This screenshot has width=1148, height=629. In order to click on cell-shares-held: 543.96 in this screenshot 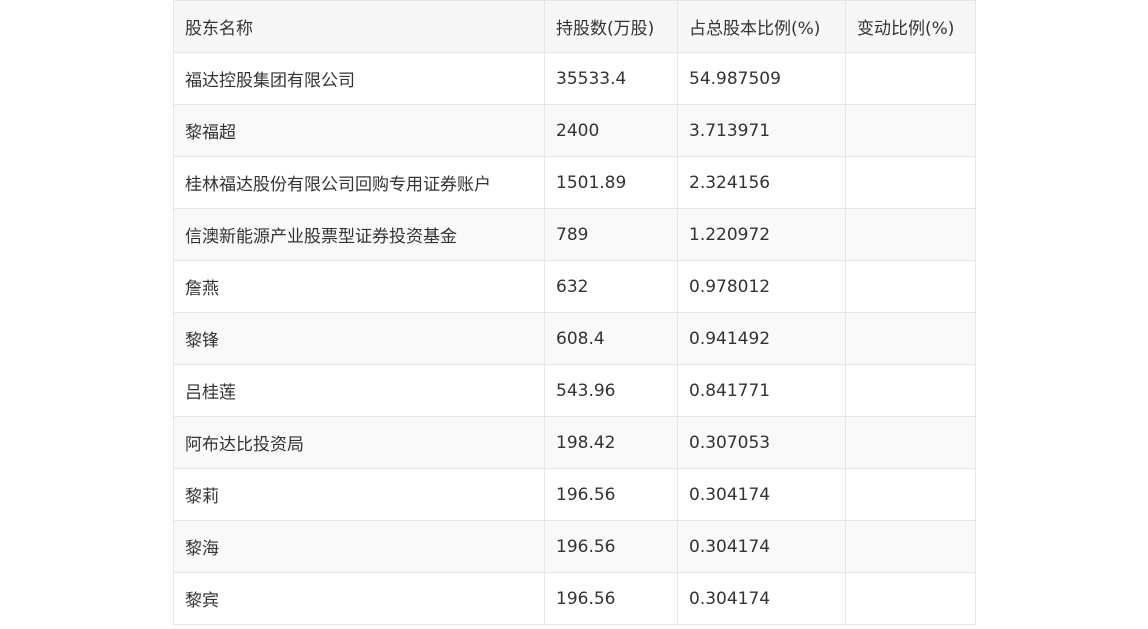, I will do `click(611, 390)`.